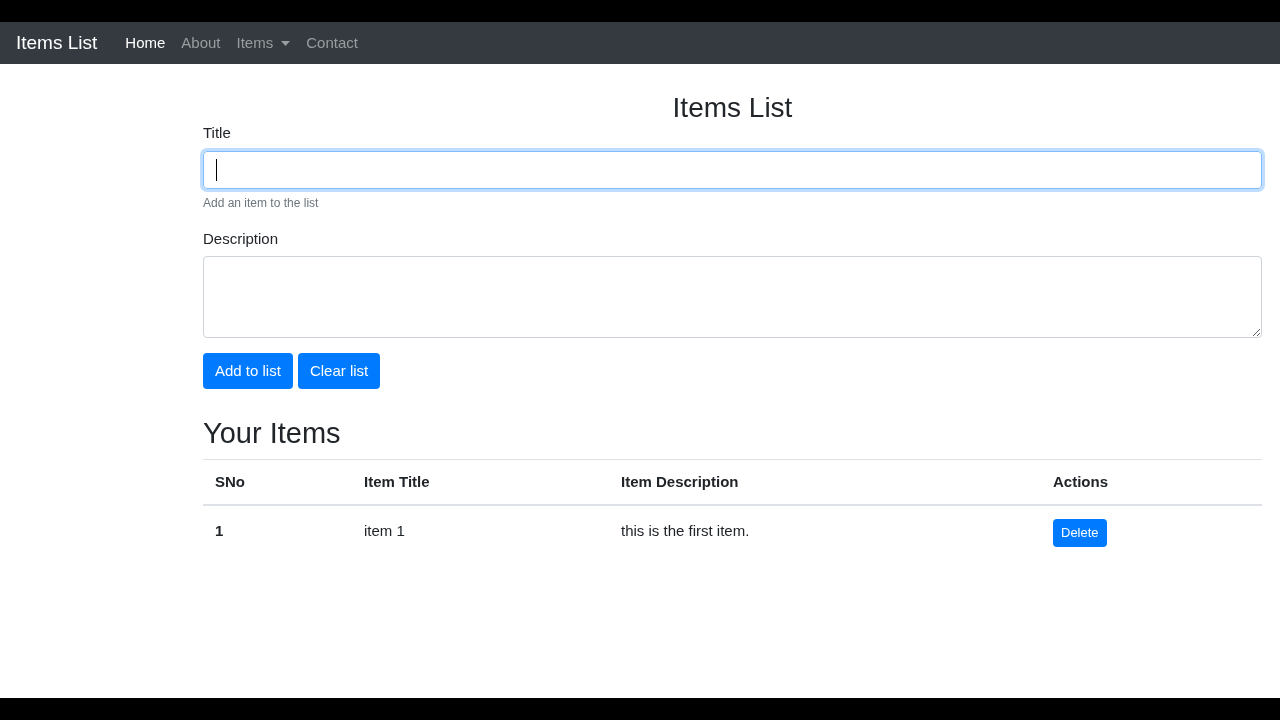  I want to click on delete-button: Delete, so click(1080, 533).